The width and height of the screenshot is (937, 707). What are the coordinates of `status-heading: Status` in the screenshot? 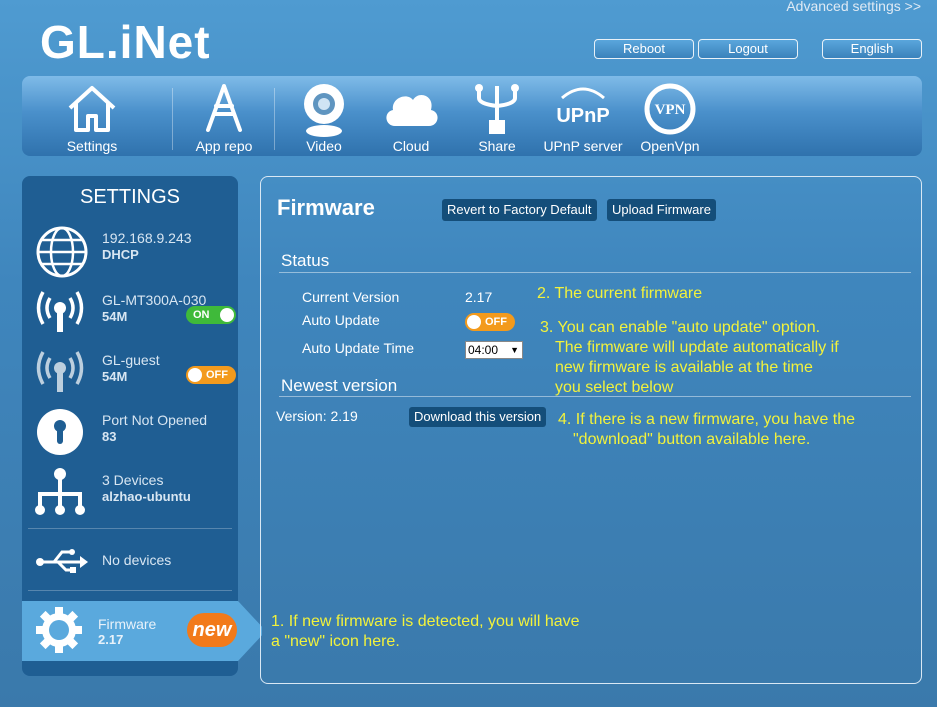 It's located at (305, 260).